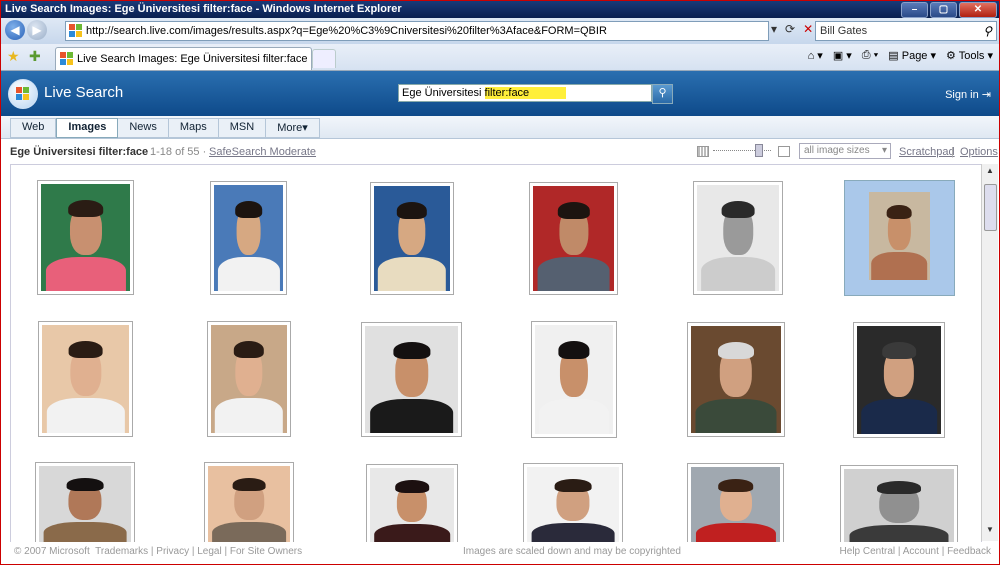  Describe the element at coordinates (442, 93) in the screenshot. I see `query-main-text: Ege Üniversitesi` at that location.